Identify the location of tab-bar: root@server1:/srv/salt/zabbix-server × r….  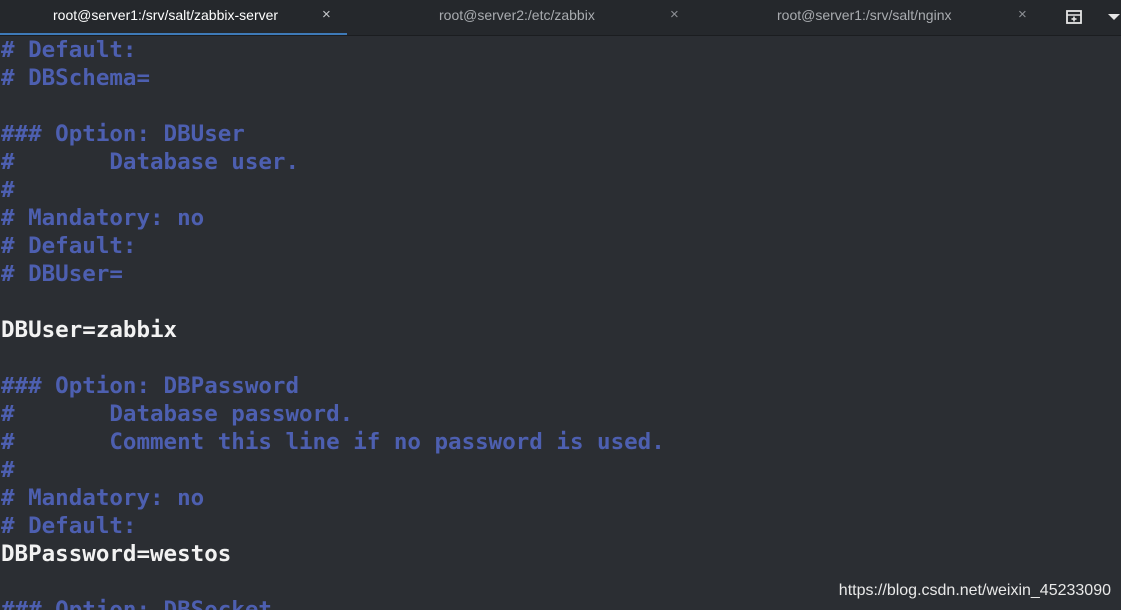
(560, 18).